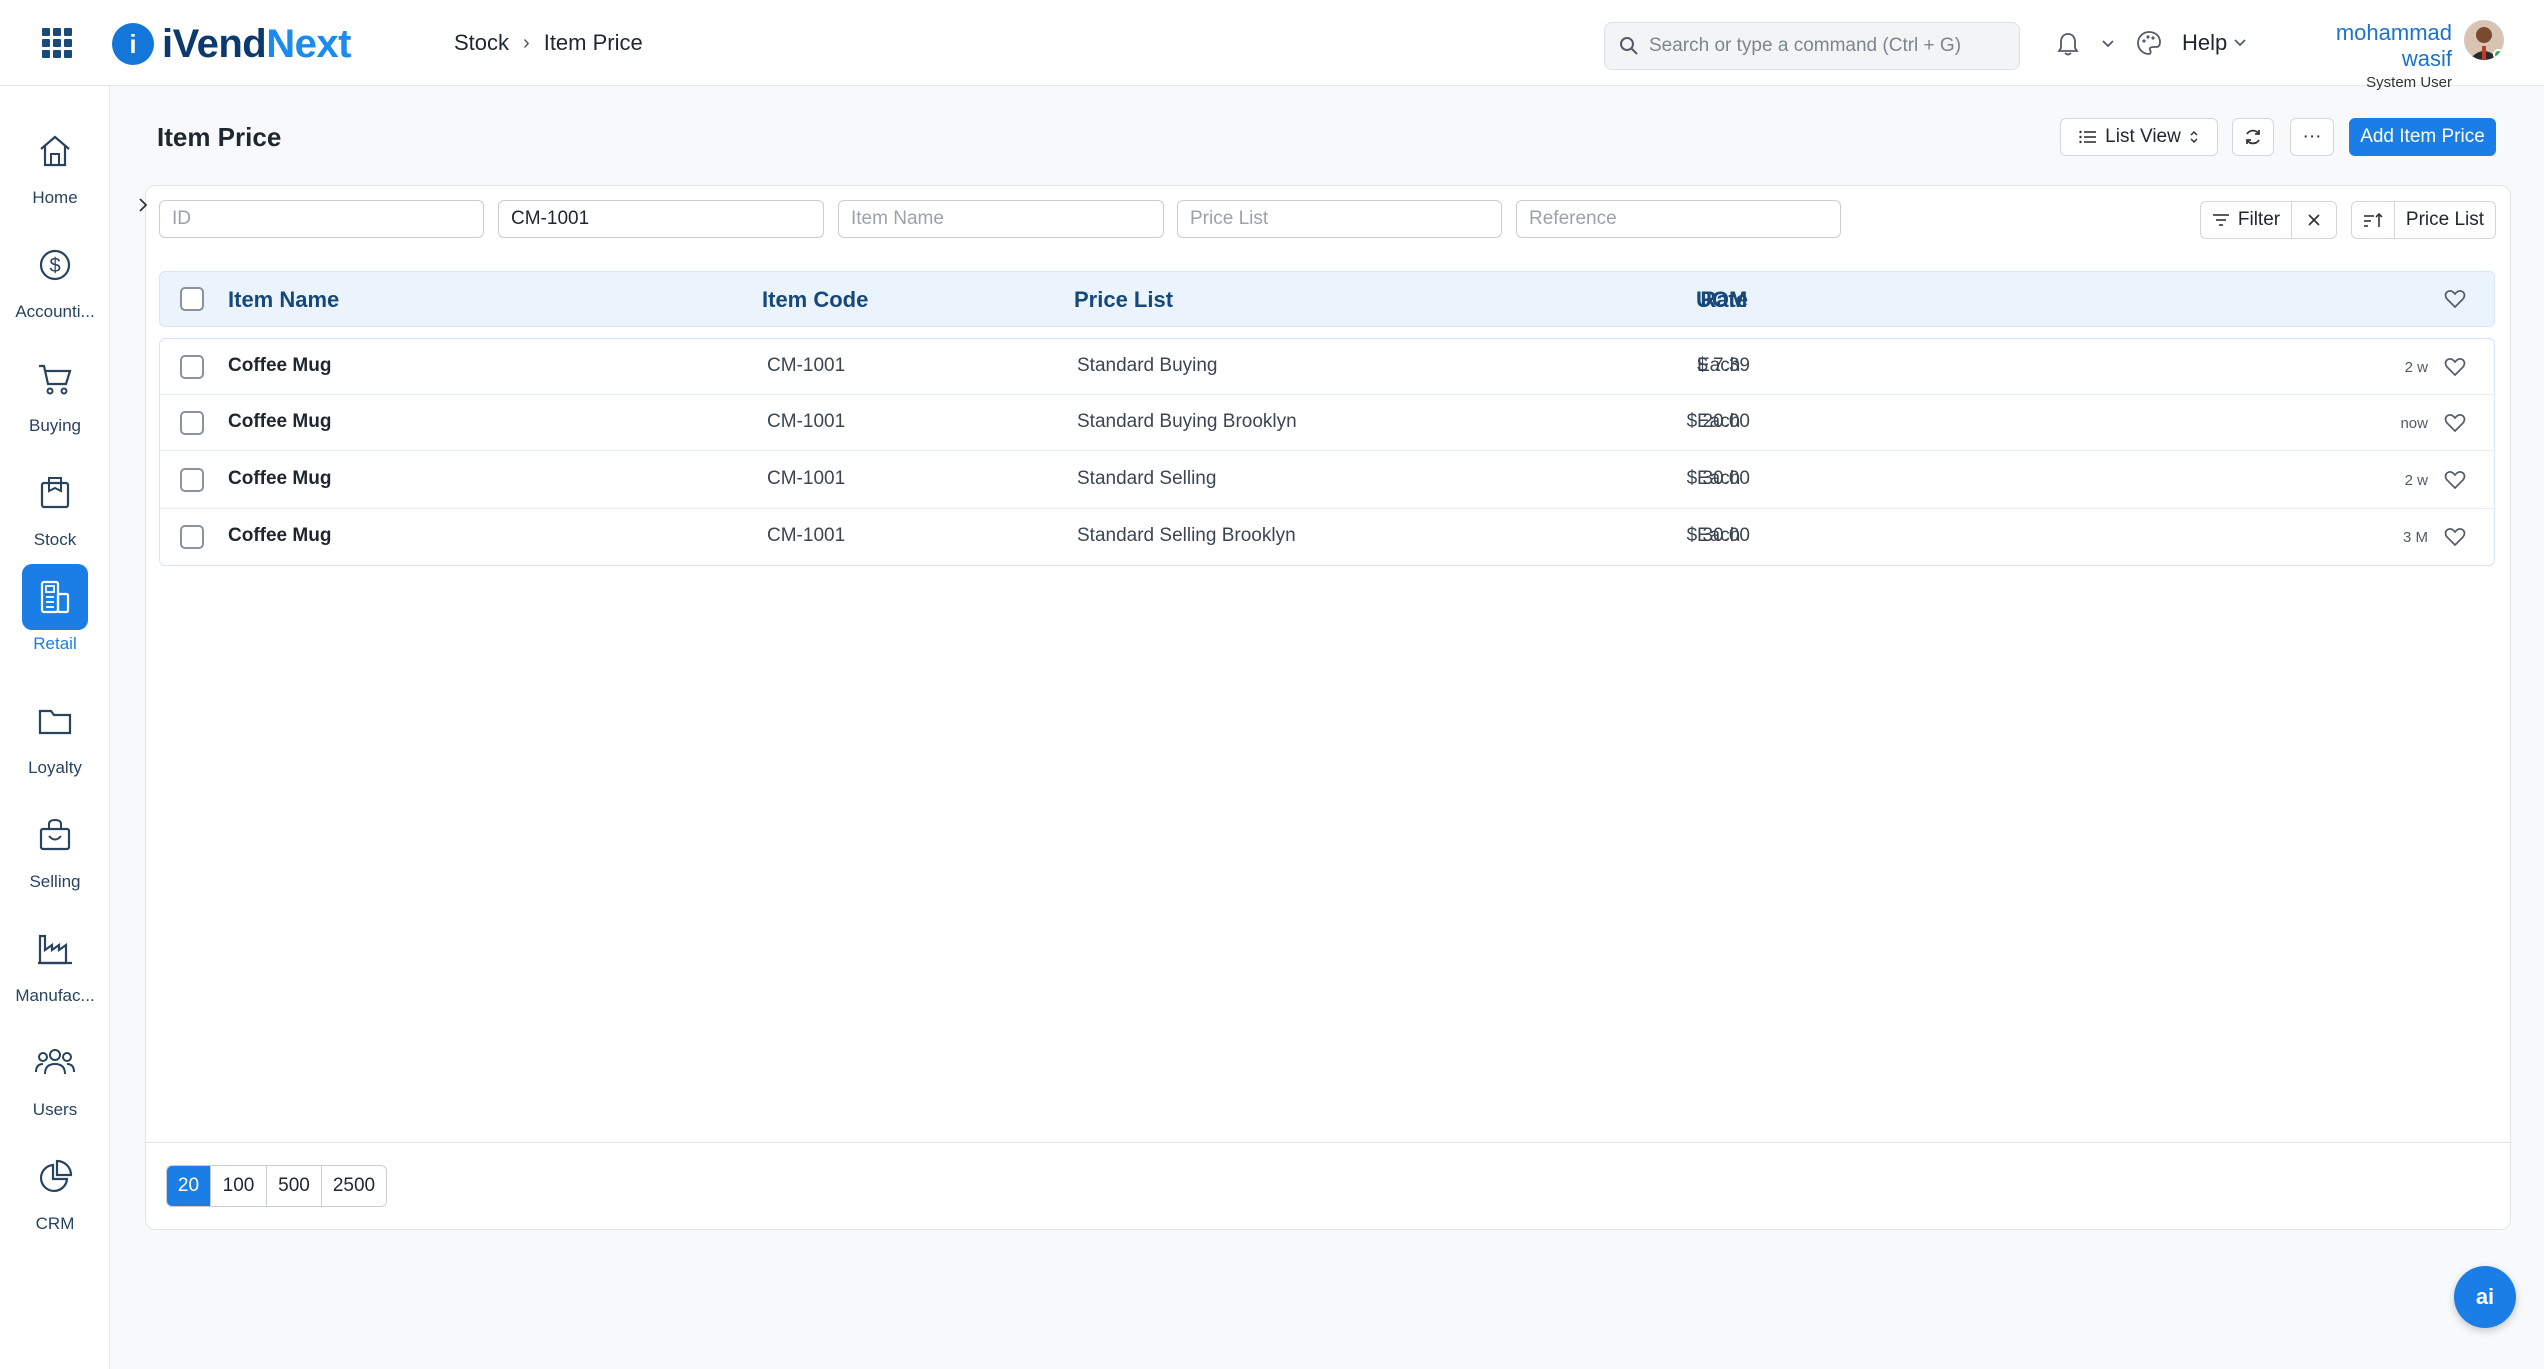  What do you see at coordinates (1186, 535) in the screenshot?
I see `cell-price-list: Standard Selling Brooklyn` at bounding box center [1186, 535].